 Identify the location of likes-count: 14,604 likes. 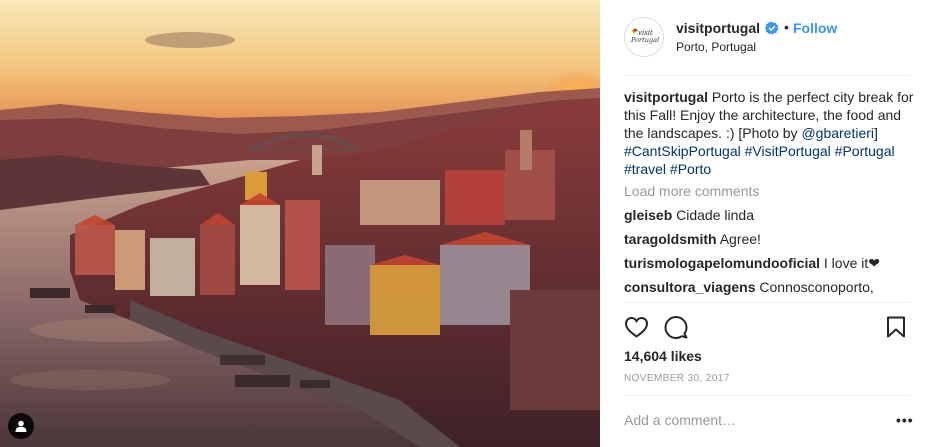
(663, 356).